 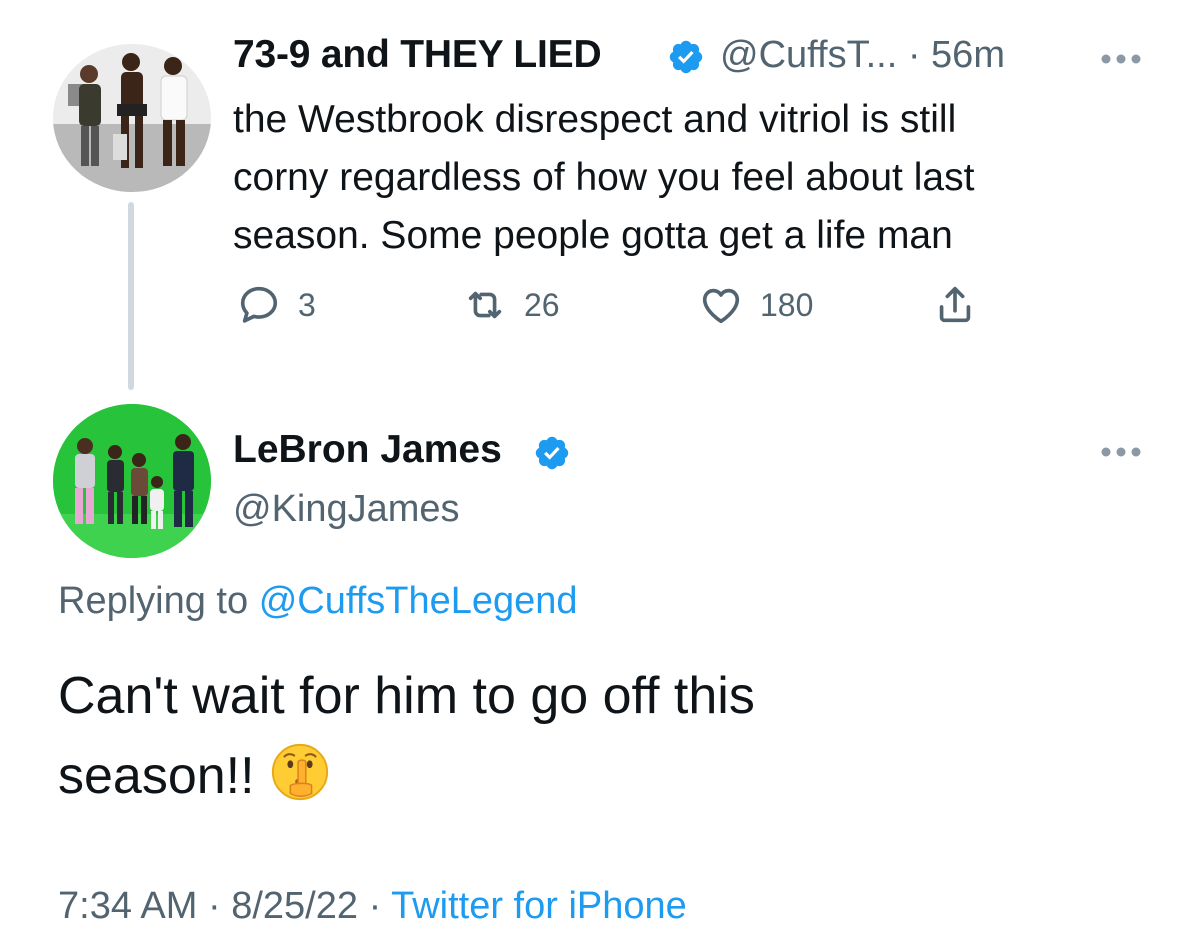 I want to click on tweet1-time-ago: 56m, so click(x=968, y=55).